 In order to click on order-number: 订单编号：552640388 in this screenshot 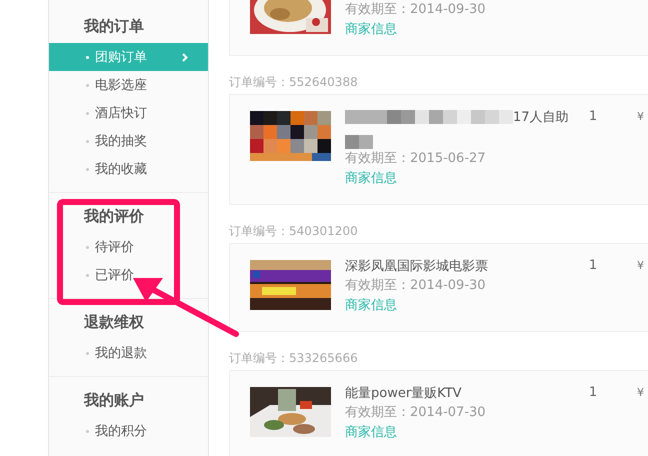, I will do `click(294, 82)`.